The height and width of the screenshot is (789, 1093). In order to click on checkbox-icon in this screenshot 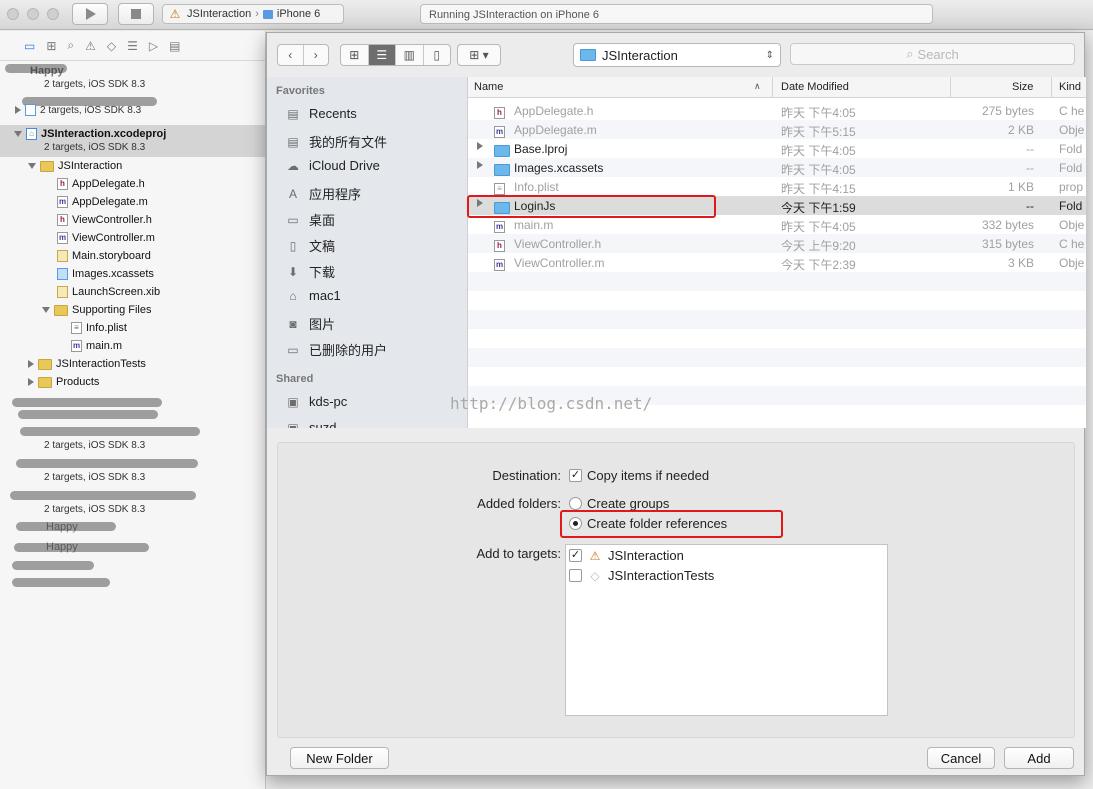, I will do `click(575, 575)`.